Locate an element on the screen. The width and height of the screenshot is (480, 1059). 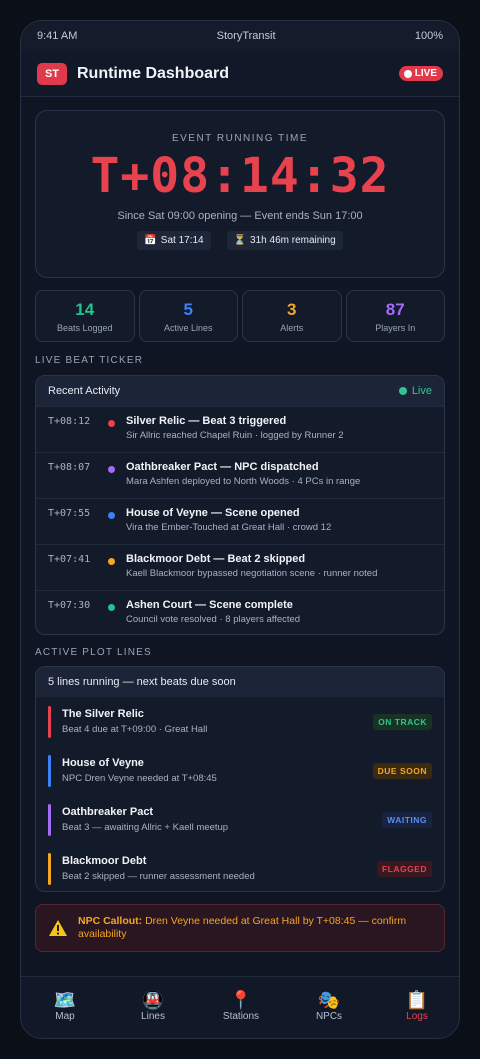
section-title-plot-lines: ACTIVE PLOT LINES is located at coordinates (93, 652).